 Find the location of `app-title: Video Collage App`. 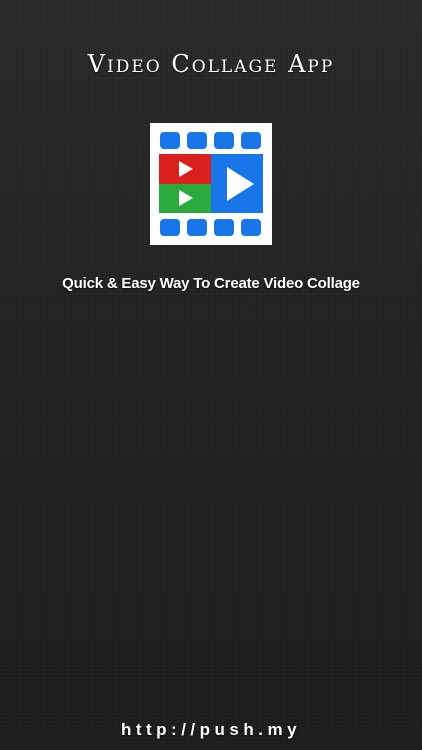

app-title: Video Collage App is located at coordinates (211, 64).